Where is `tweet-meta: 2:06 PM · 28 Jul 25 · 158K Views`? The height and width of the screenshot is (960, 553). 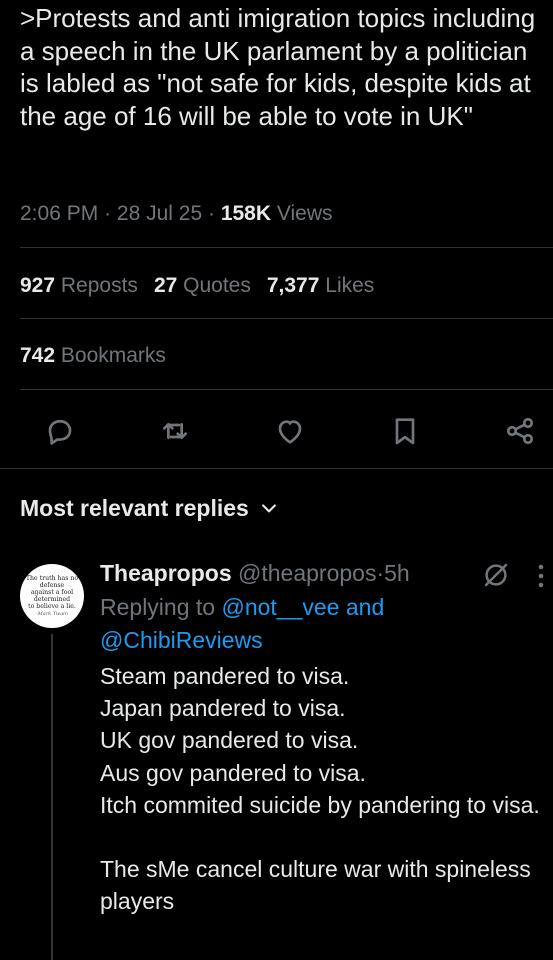
tweet-meta: 2:06 PM · 28 Jul 25 · 158K Views is located at coordinates (176, 214).